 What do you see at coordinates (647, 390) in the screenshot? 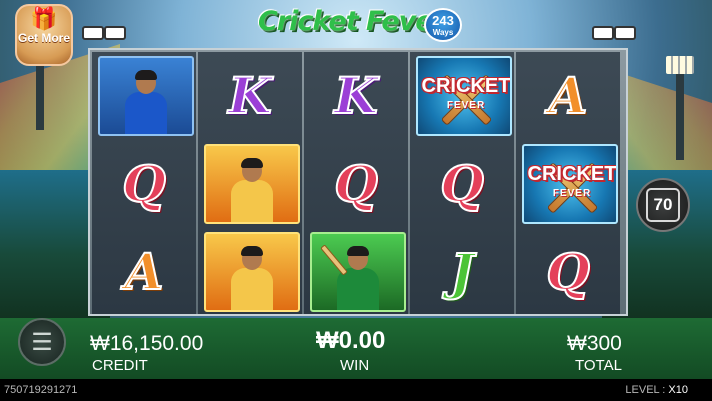
I see `level-label: LEVEL :` at bounding box center [647, 390].